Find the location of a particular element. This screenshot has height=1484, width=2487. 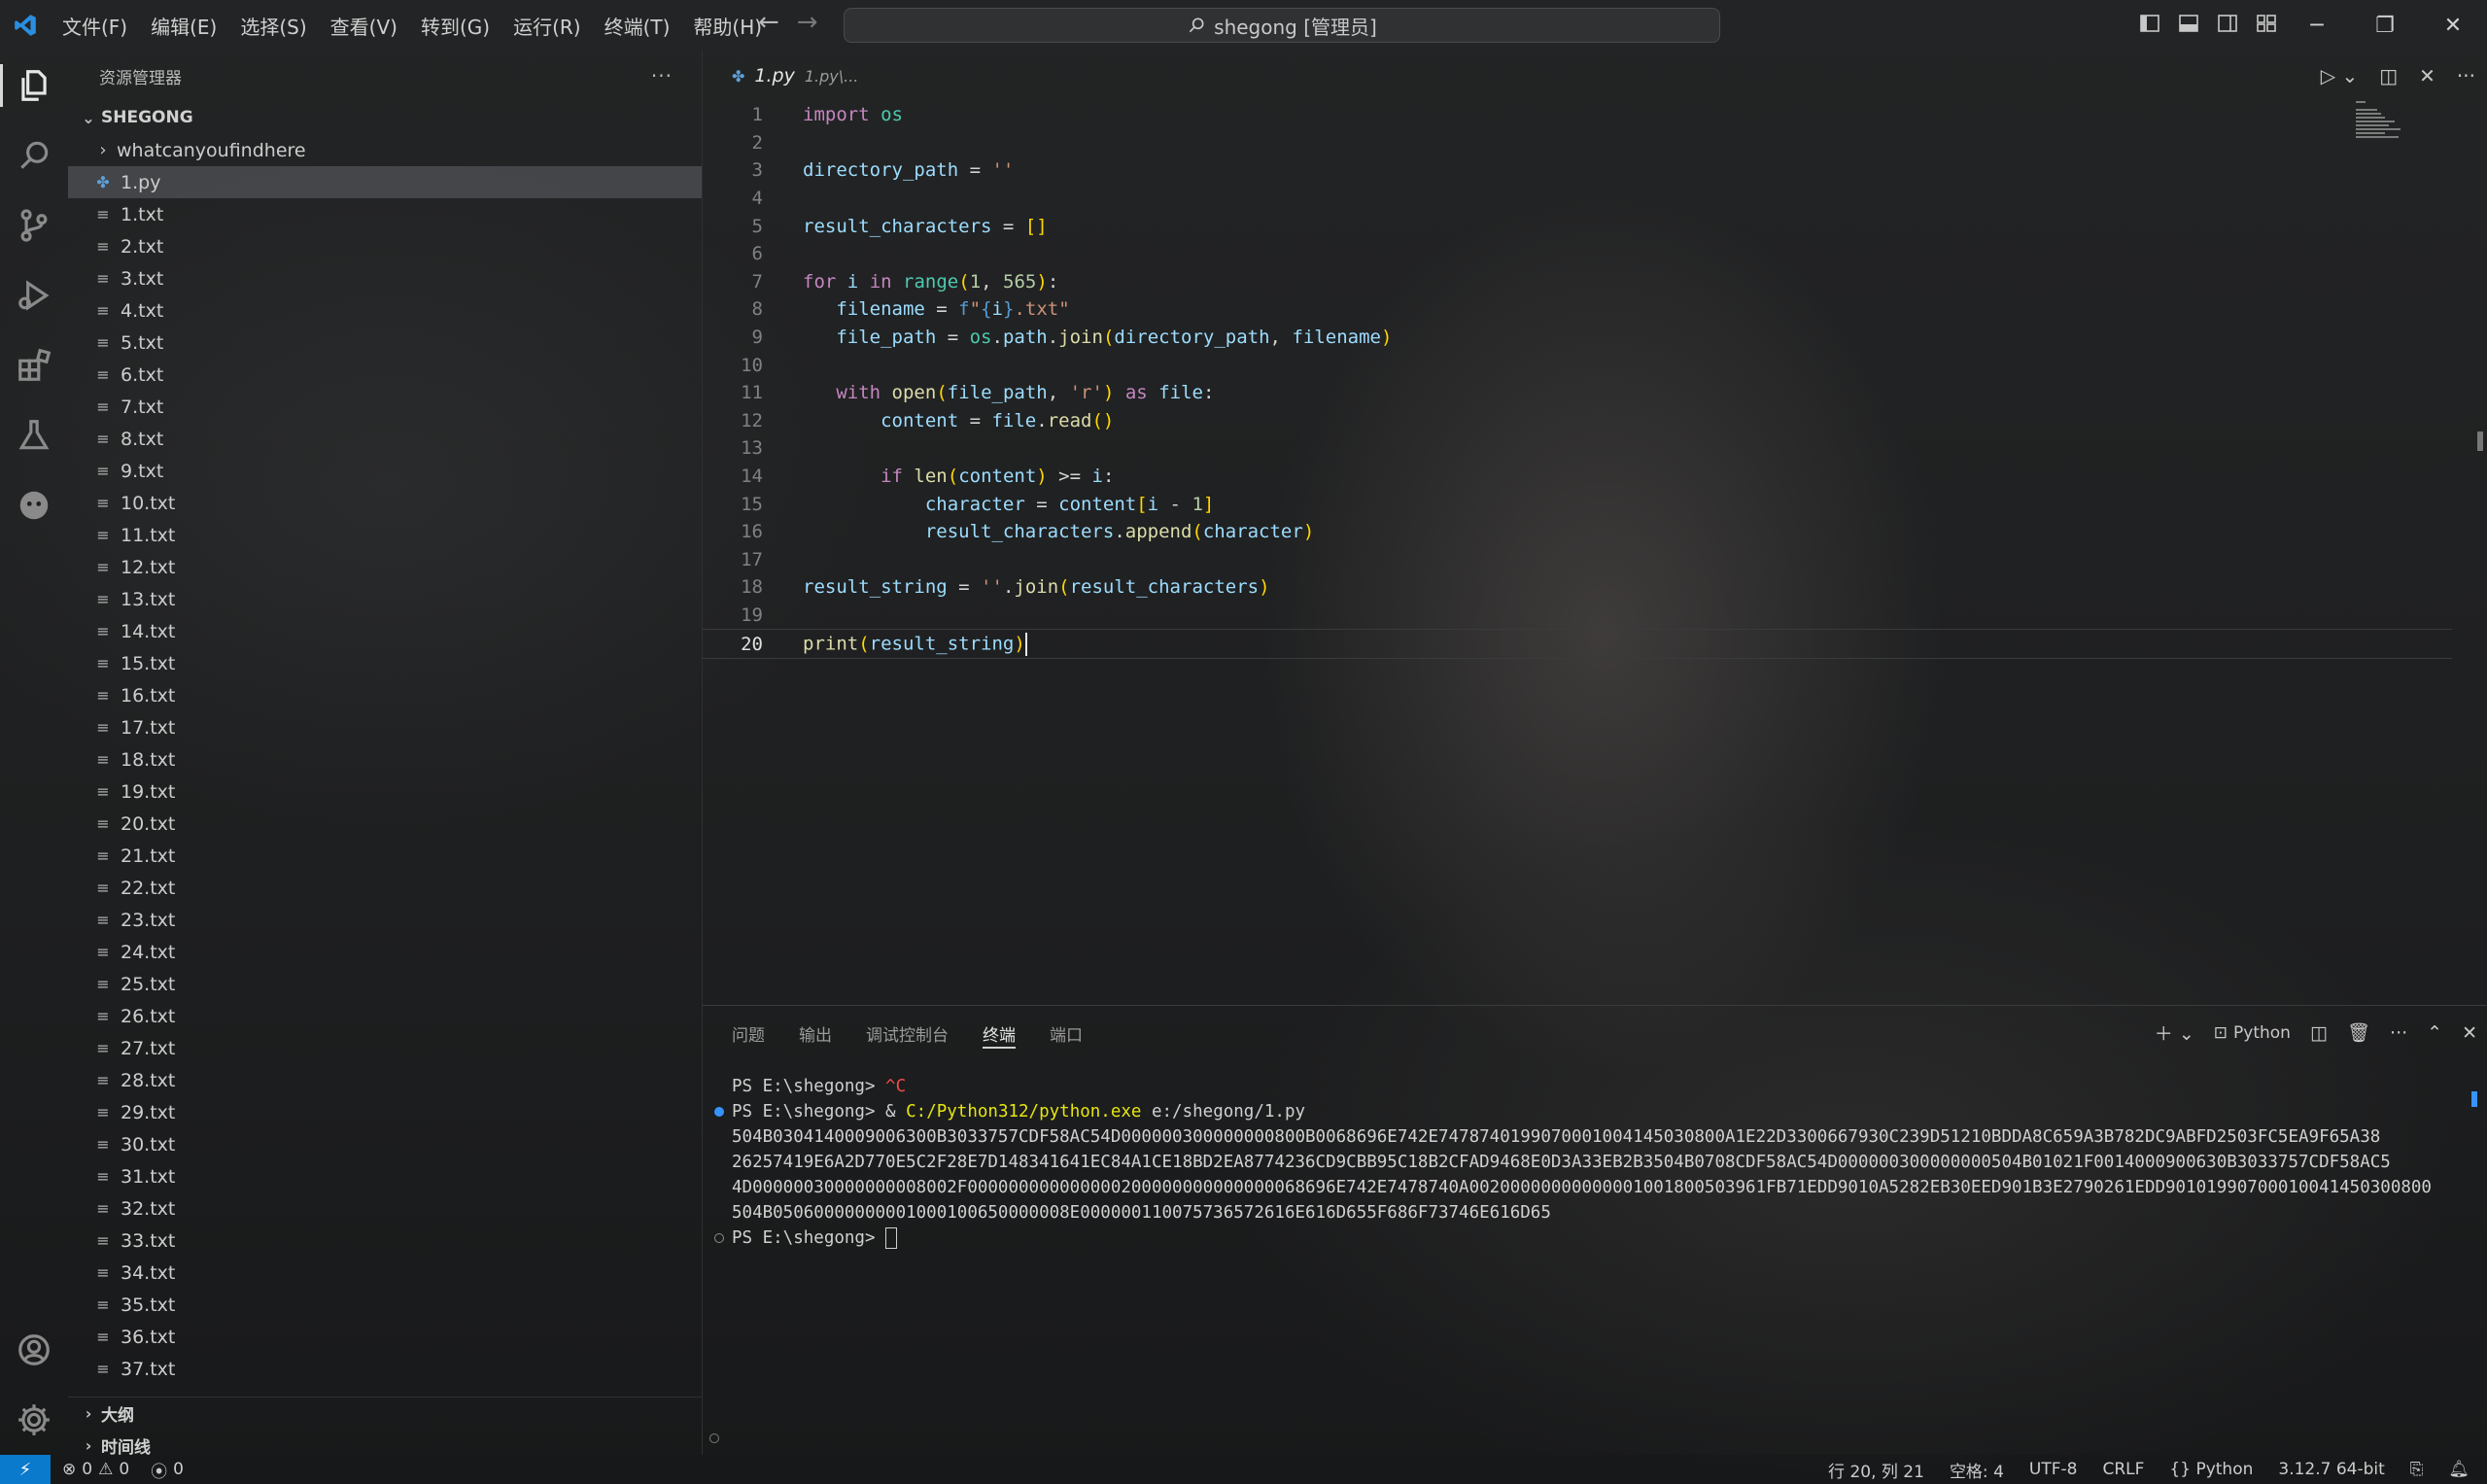

tab-ports: 端口 is located at coordinates (1066, 1033).